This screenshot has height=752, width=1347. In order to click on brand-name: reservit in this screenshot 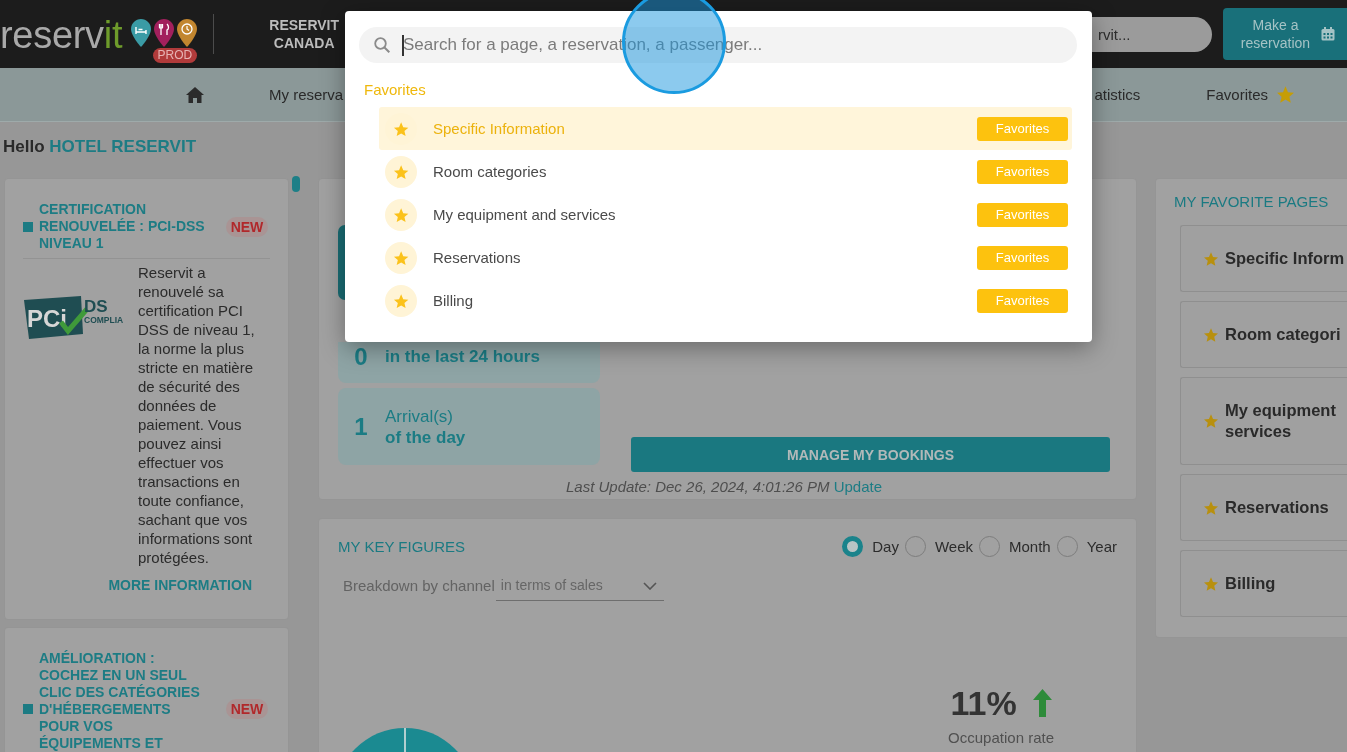, I will do `click(61, 35)`.